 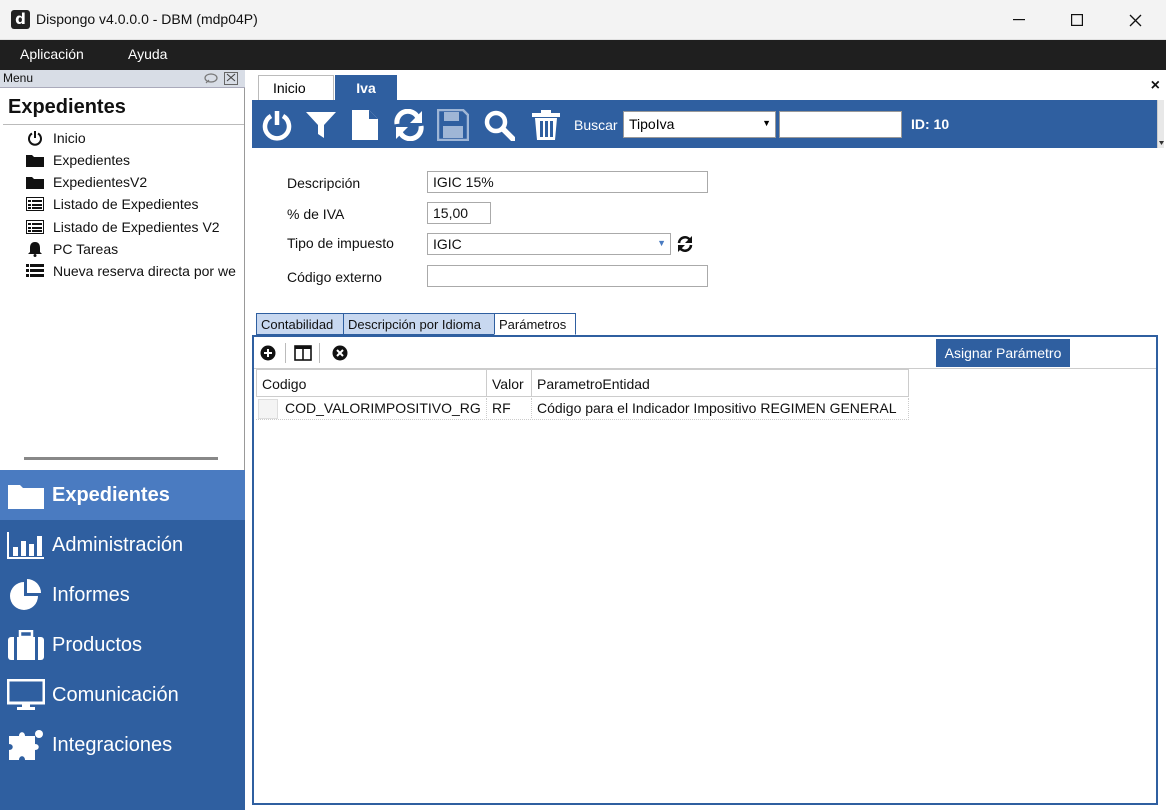 I want to click on tree-item-listado-expedientes: Listado de Expedientes, so click(x=112, y=204).